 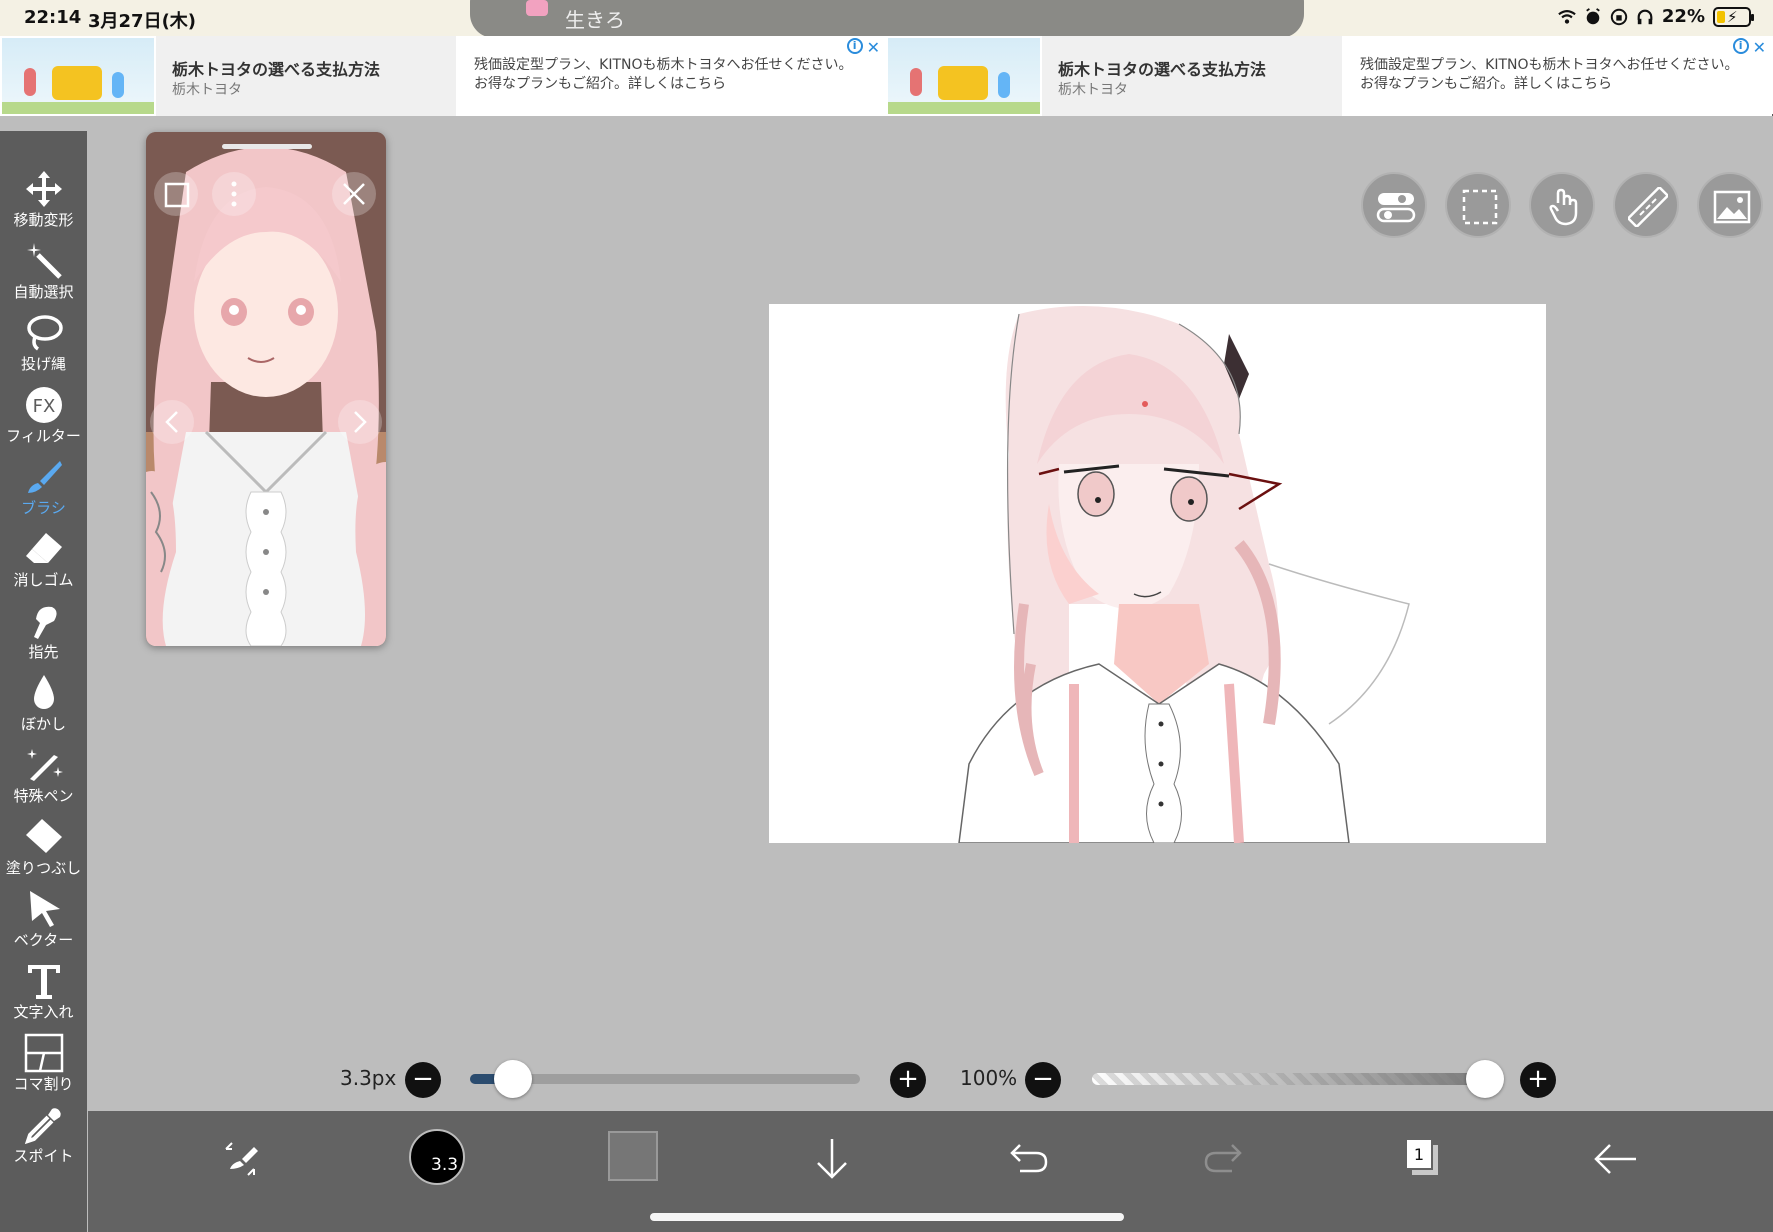 I want to click on svg-text: FX, so click(x=44, y=406).